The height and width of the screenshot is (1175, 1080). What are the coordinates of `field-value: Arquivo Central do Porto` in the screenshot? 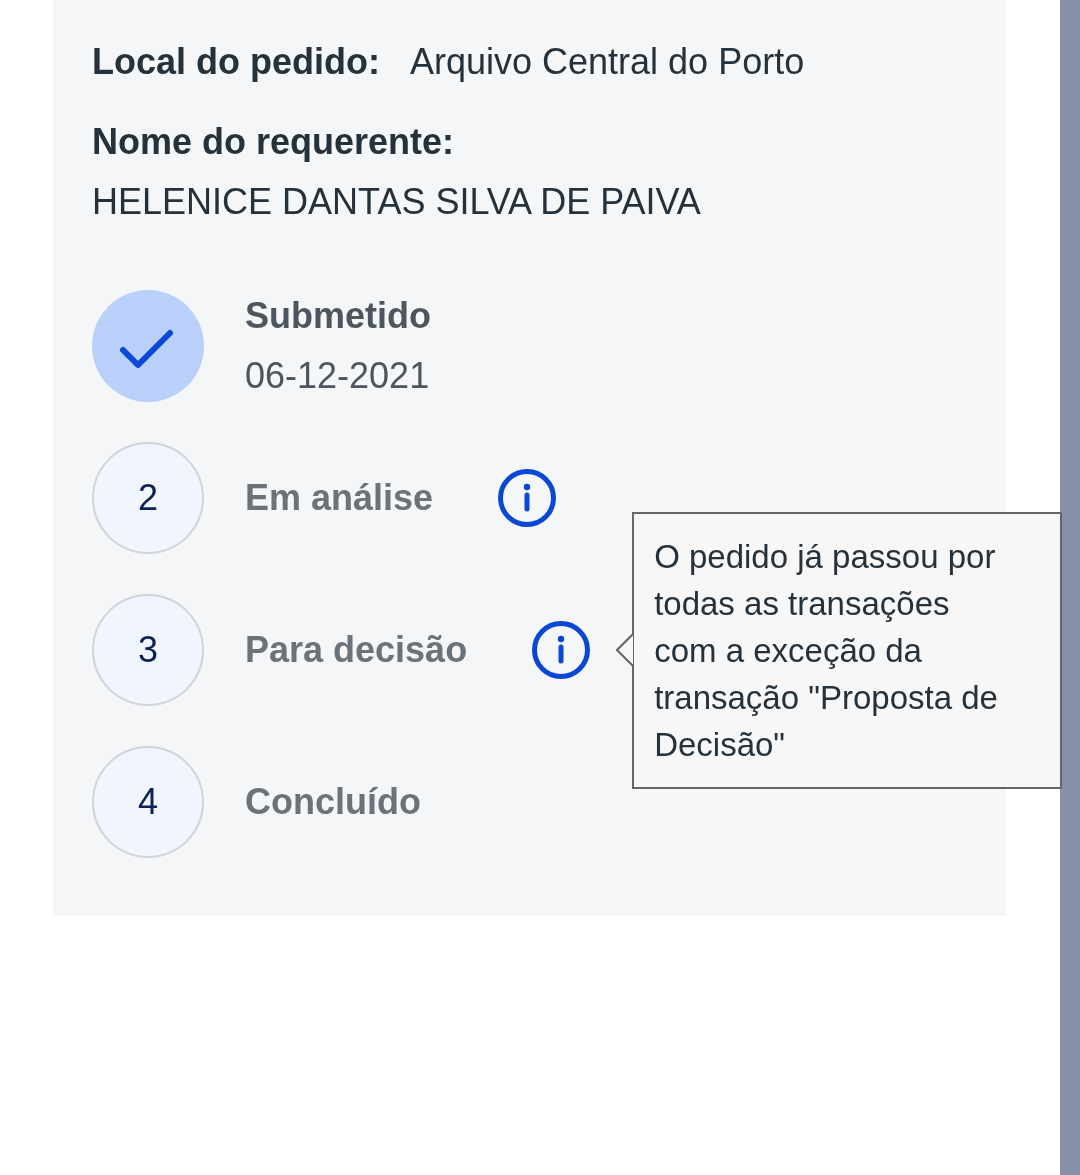 It's located at (607, 62).